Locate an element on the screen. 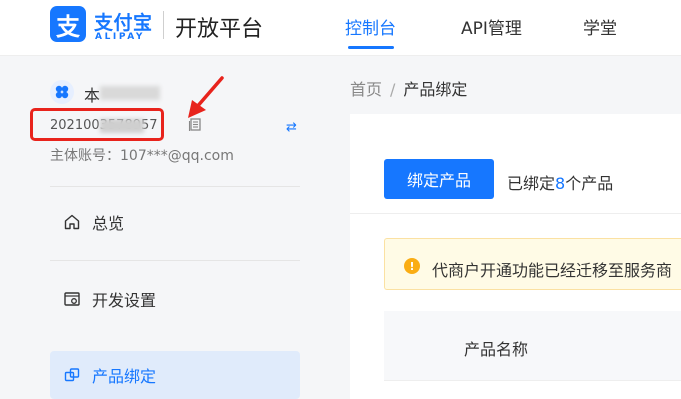 The width and height of the screenshot is (681, 399). sidebar-item-dev-settings: 开发设置 is located at coordinates (175, 299).